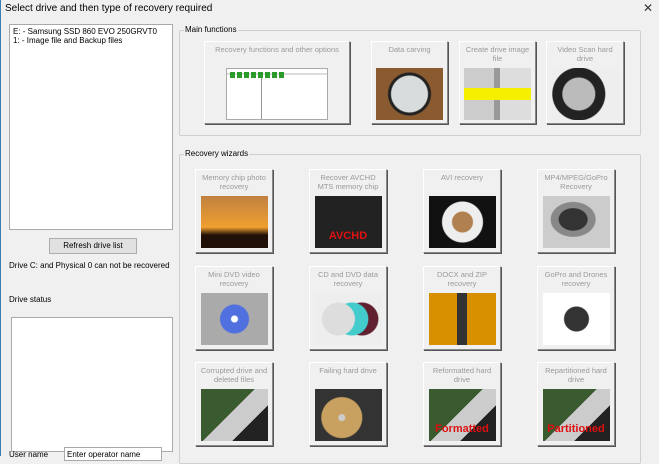  What do you see at coordinates (497, 54) in the screenshot?
I see `tile-label: Create drive image file` at bounding box center [497, 54].